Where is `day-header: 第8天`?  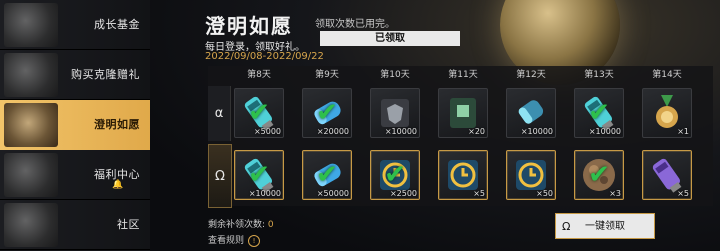 day-header: 第8天 is located at coordinates (259, 75).